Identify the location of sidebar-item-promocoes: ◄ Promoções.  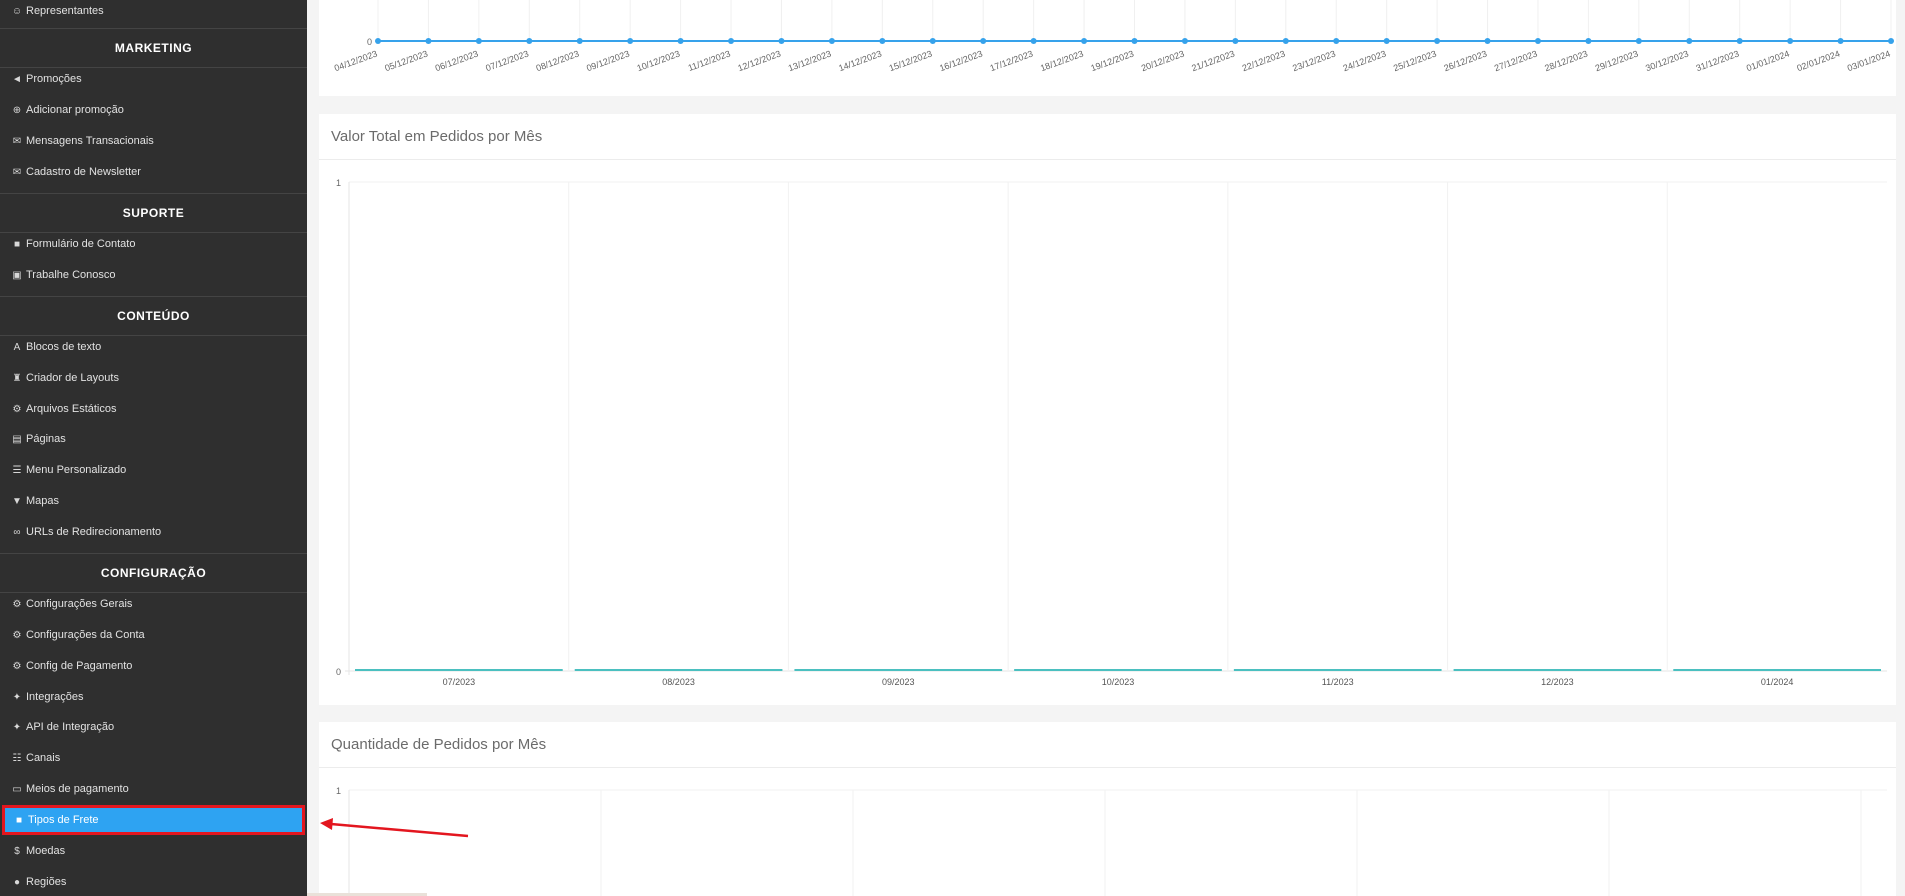
(153, 79).